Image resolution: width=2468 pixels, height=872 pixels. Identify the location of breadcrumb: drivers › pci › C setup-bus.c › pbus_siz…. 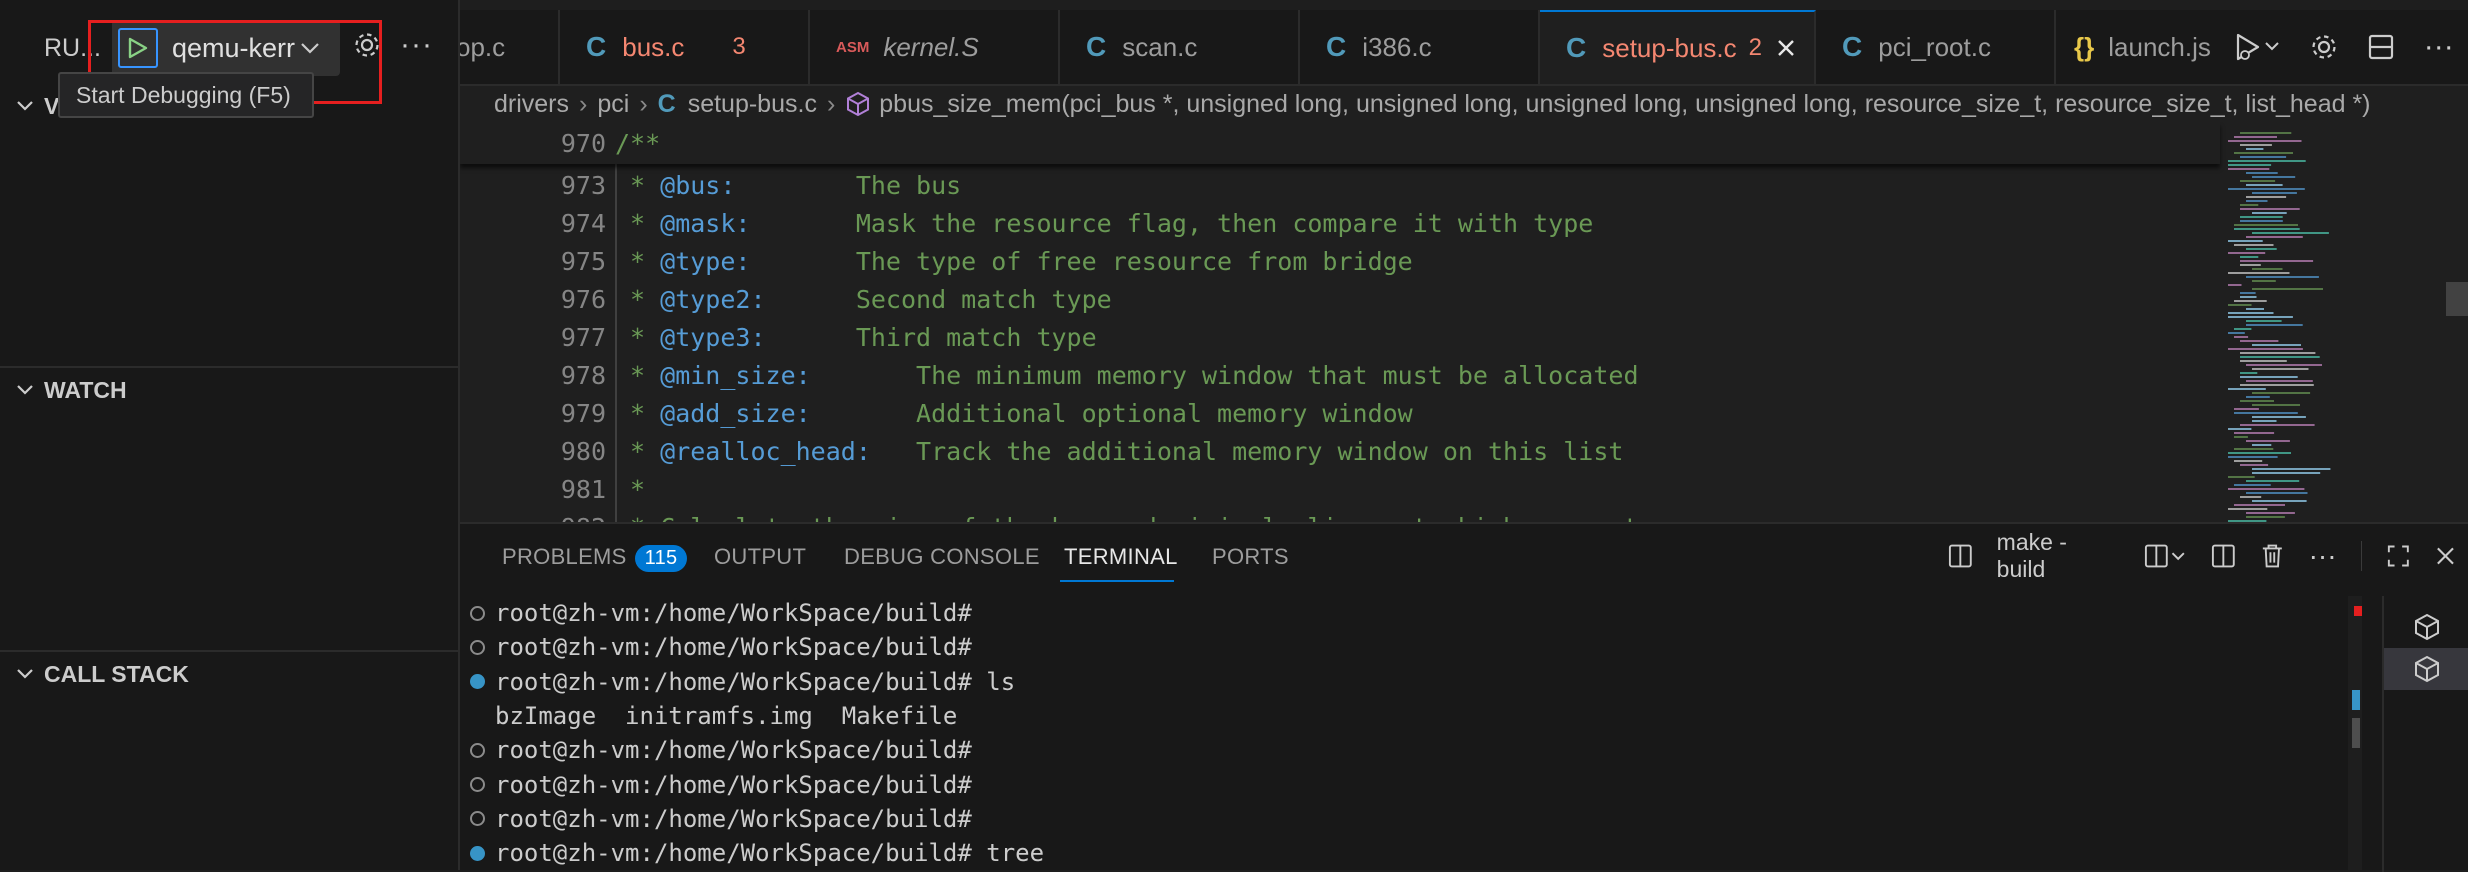
(1464, 104).